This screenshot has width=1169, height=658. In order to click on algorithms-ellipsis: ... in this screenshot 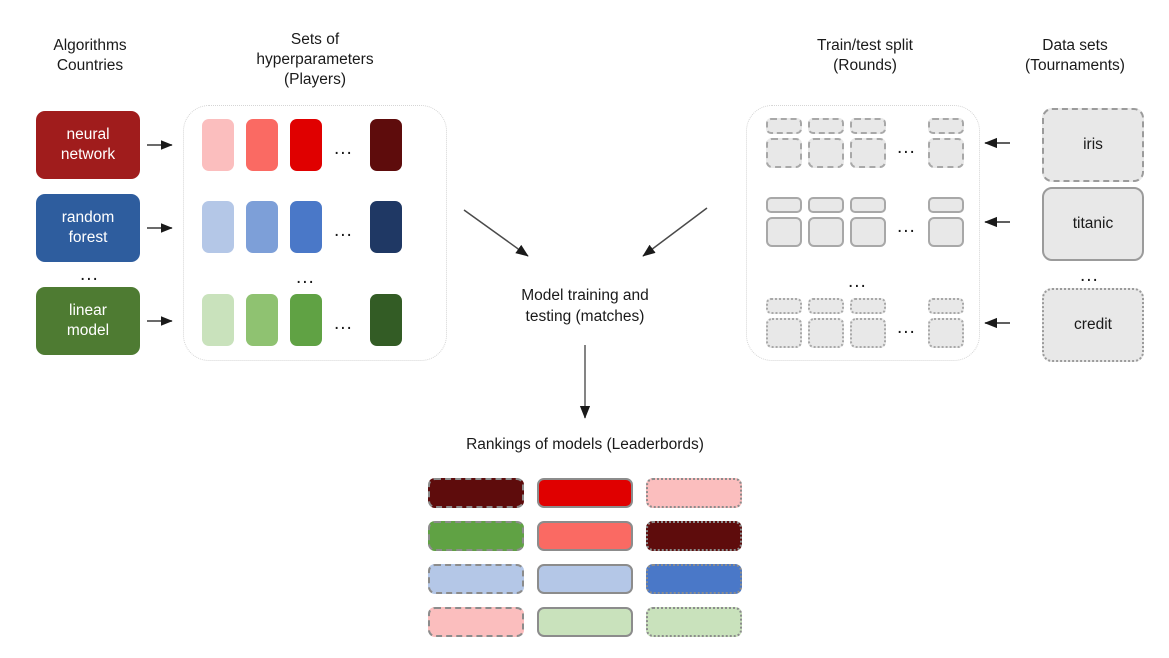, I will do `click(89, 274)`.